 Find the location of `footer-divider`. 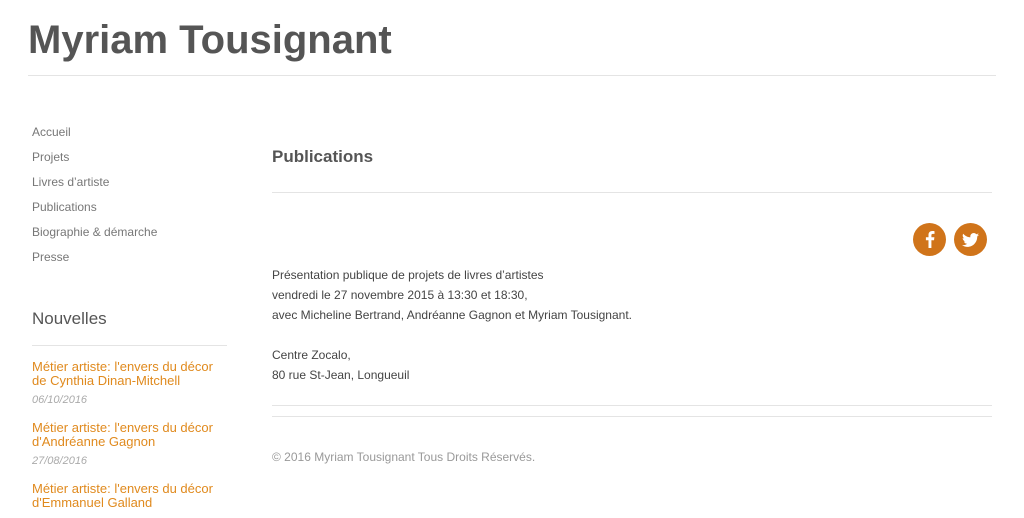

footer-divider is located at coordinates (632, 416).